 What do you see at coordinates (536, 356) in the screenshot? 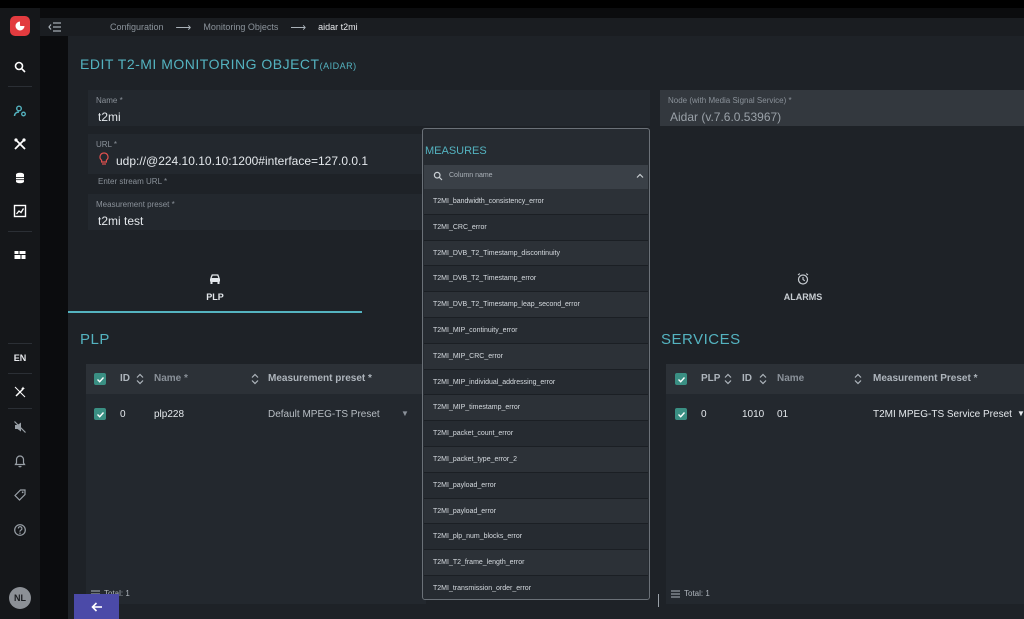
I see `list-item: T2MI_MIP_CRC_error` at bounding box center [536, 356].